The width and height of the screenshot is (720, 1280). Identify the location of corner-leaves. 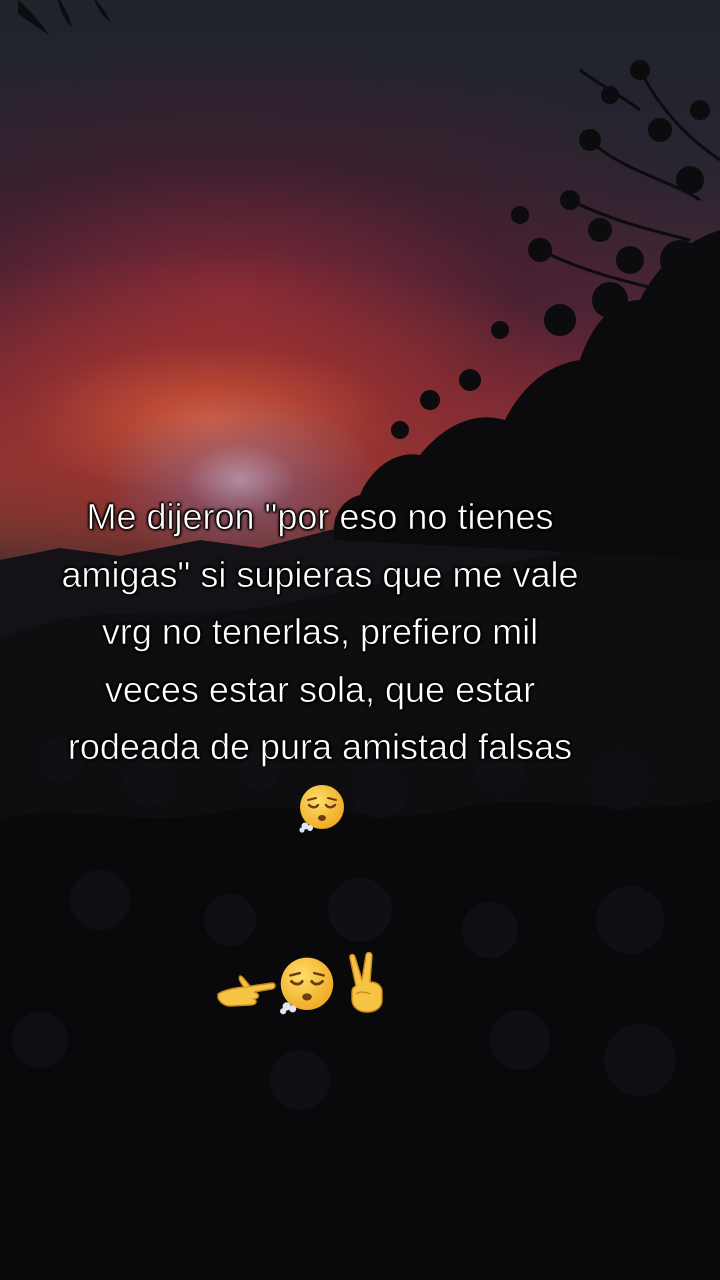
(64, 18).